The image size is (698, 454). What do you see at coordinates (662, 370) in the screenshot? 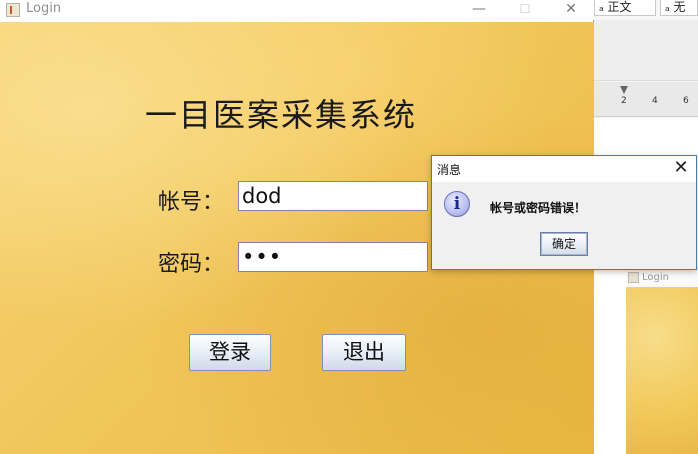
I see `background-login-content` at bounding box center [662, 370].